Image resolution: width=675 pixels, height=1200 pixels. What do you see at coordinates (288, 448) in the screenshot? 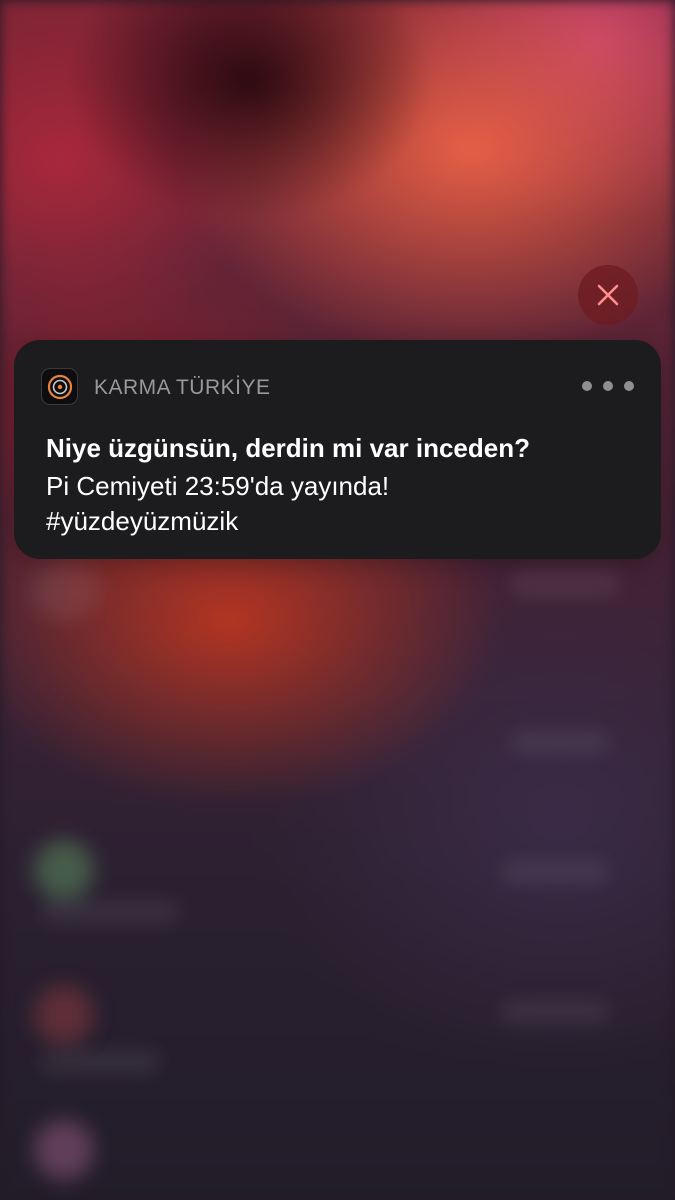
I see `notification-title: Niye üzgünsün, derdin mi var inceden?` at bounding box center [288, 448].